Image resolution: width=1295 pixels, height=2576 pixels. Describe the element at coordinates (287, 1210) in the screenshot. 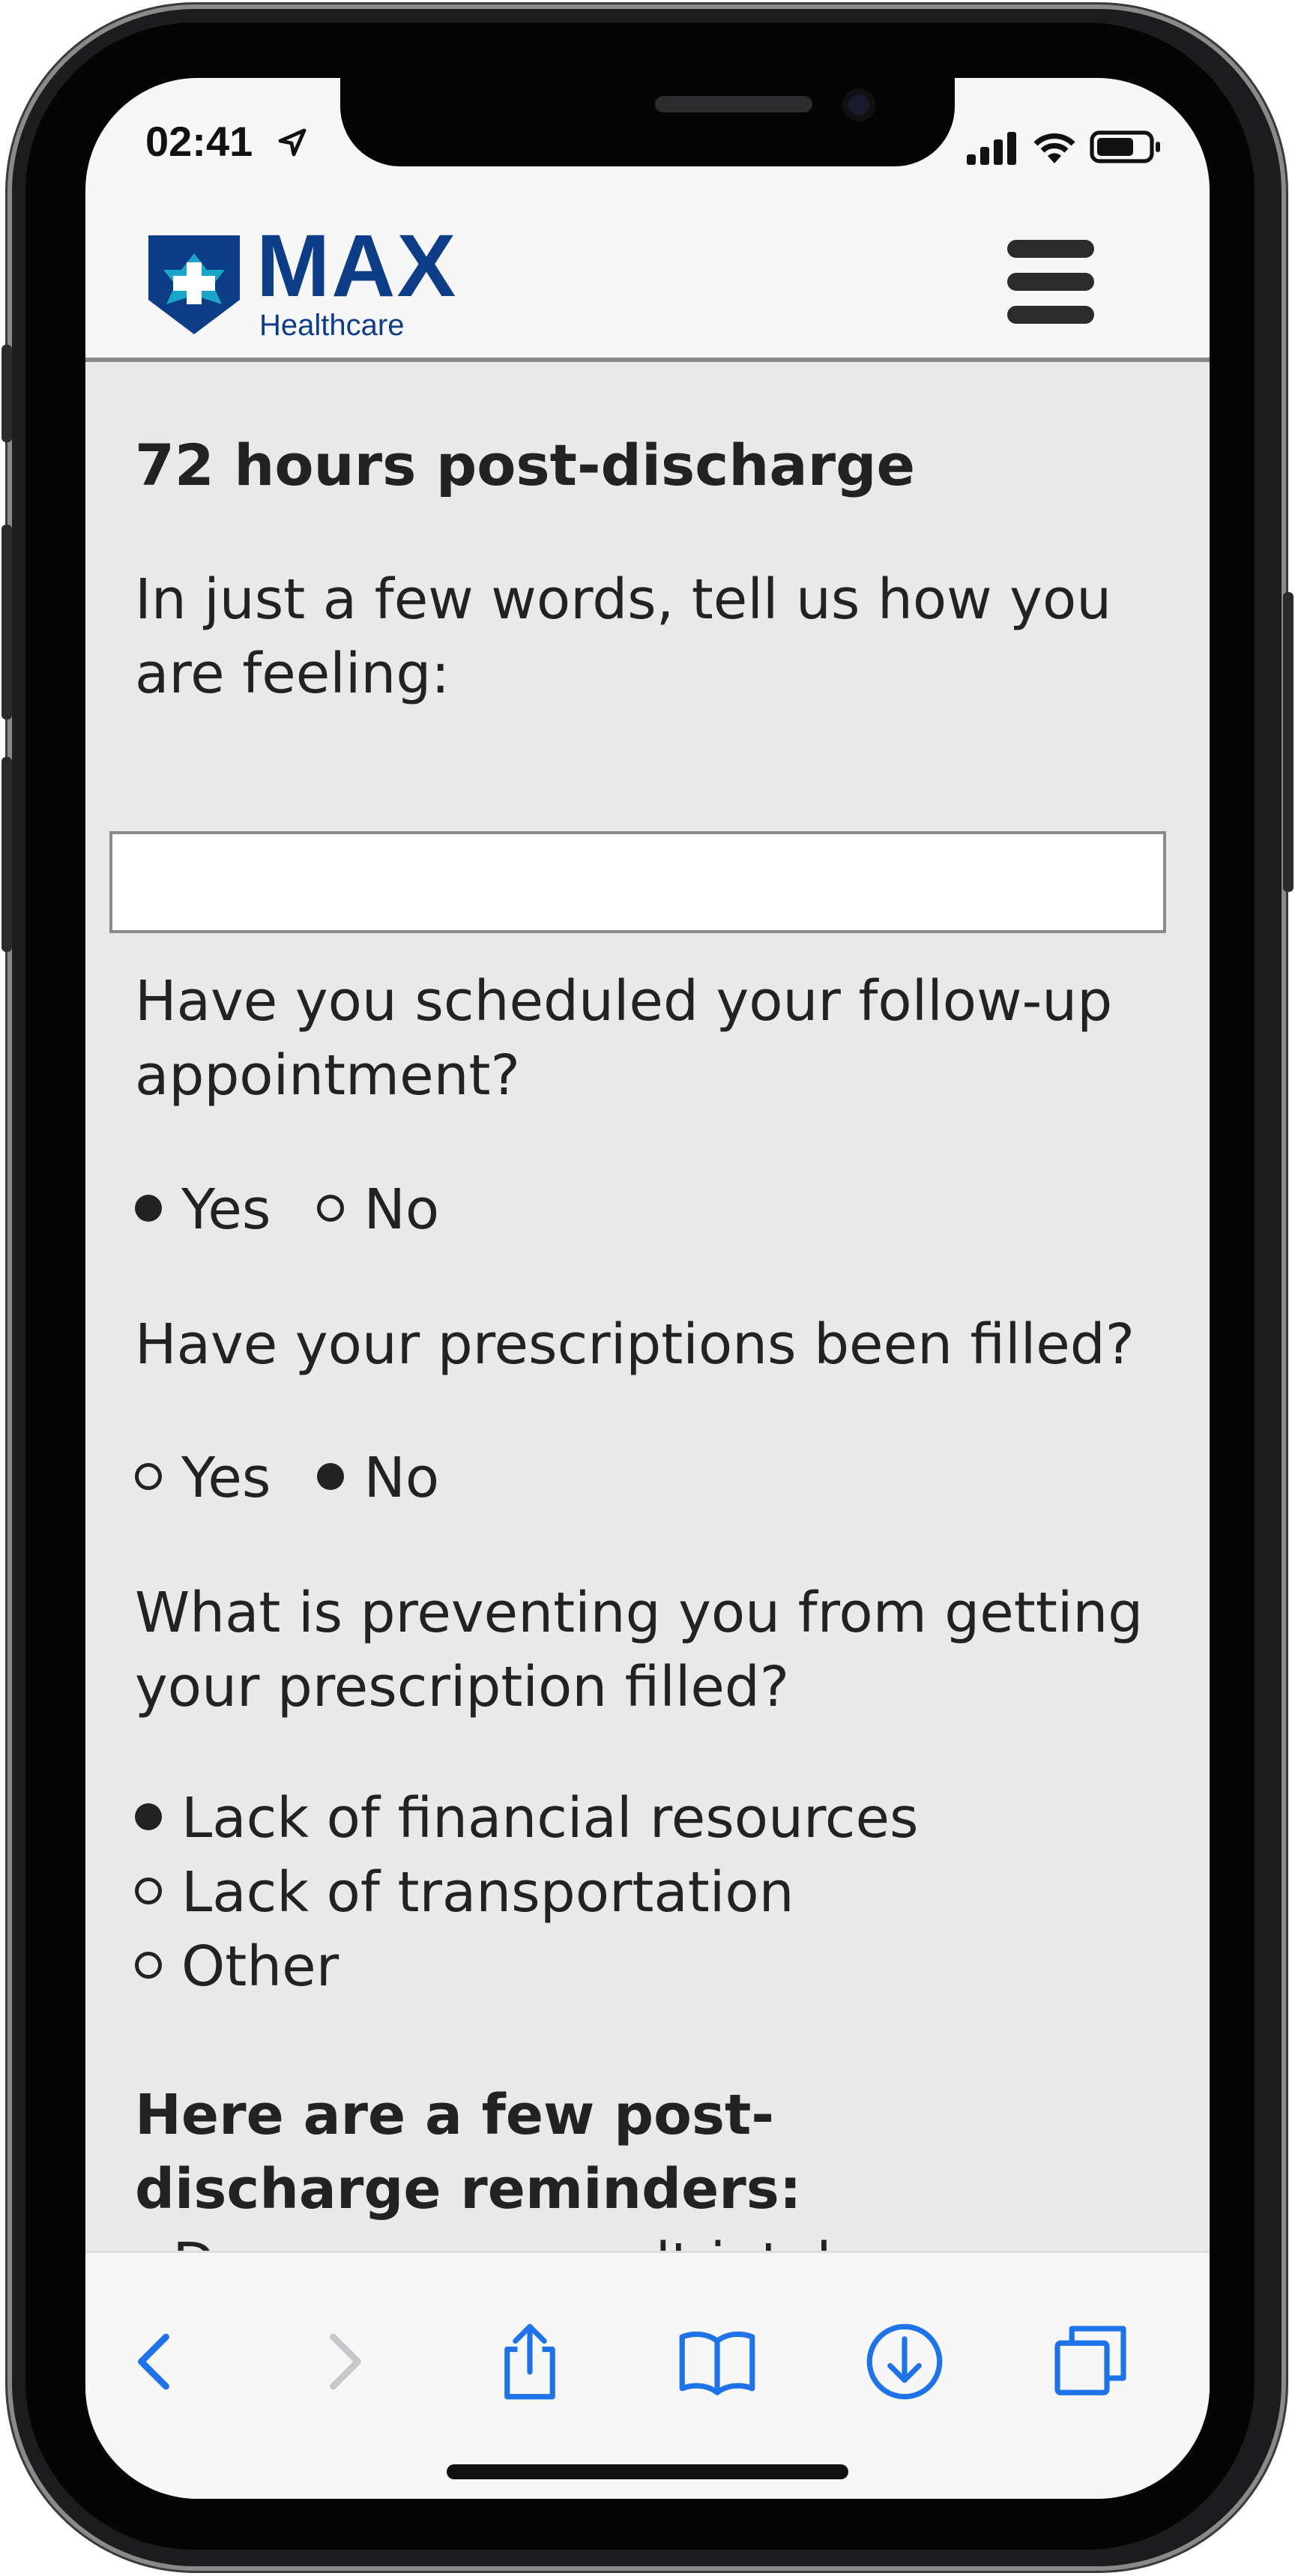

I see `followup-radio-group: Yes No` at that location.